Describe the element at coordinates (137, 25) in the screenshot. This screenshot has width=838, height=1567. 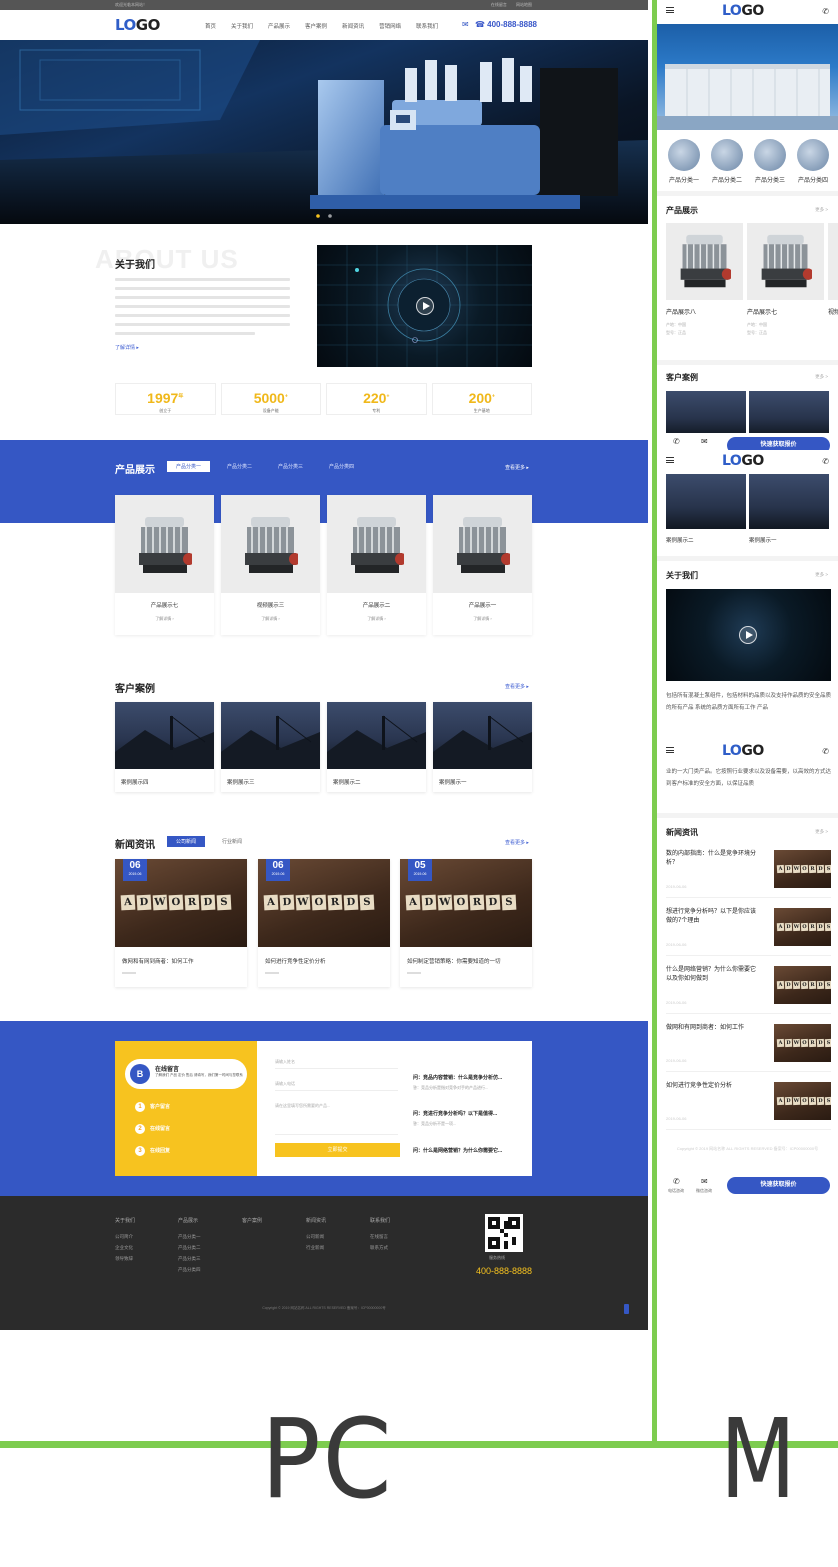
I see `logo: LOGO` at that location.